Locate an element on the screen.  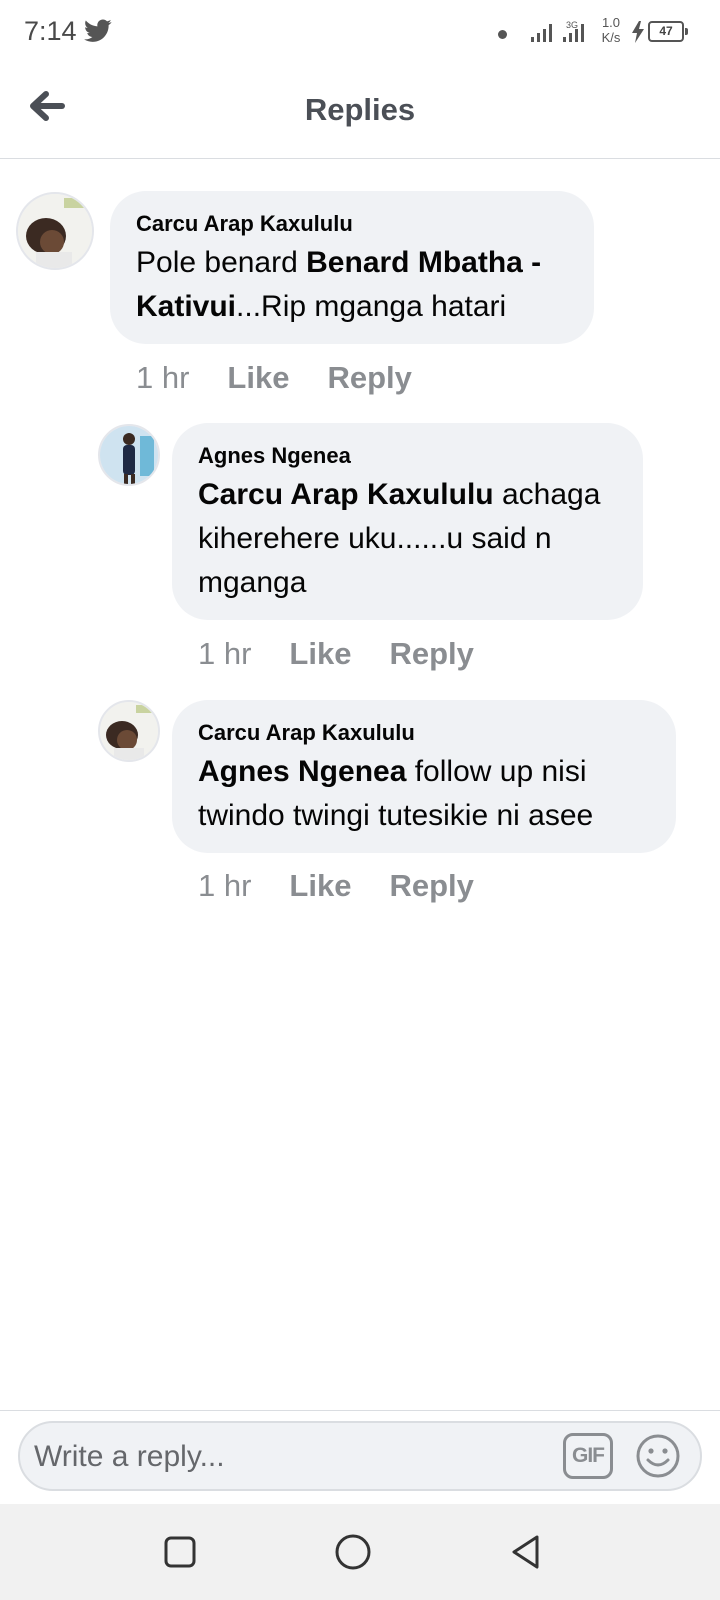
network-speed: 1.0 K/s is located at coordinates (611, 30).